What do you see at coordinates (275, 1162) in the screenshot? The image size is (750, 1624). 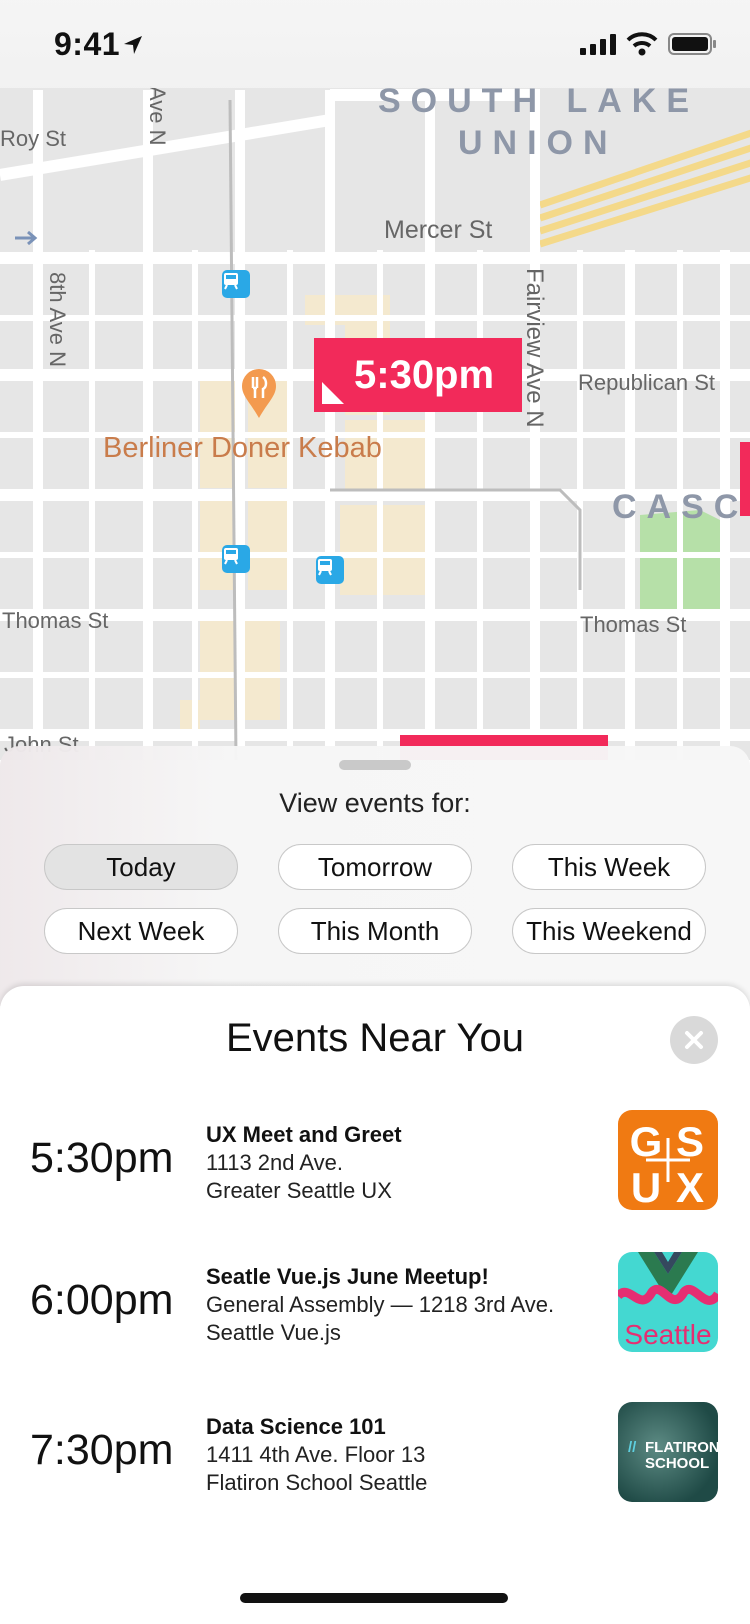 I see `event-address: 1113 2nd Ave.` at bounding box center [275, 1162].